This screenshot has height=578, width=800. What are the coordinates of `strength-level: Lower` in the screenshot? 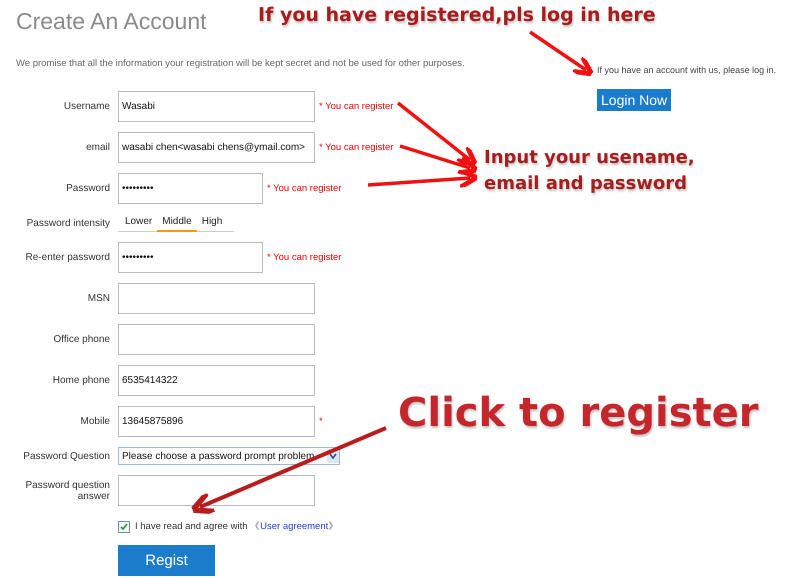 It's located at (139, 222).